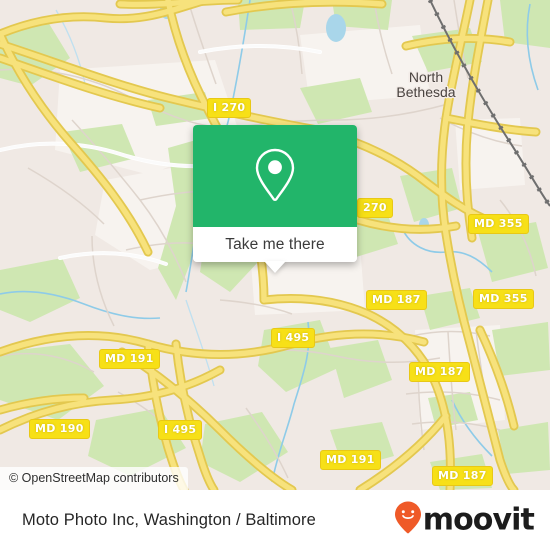  Describe the element at coordinates (396, 300) in the screenshot. I see `shield-md-187-mid: MD 187` at that location.